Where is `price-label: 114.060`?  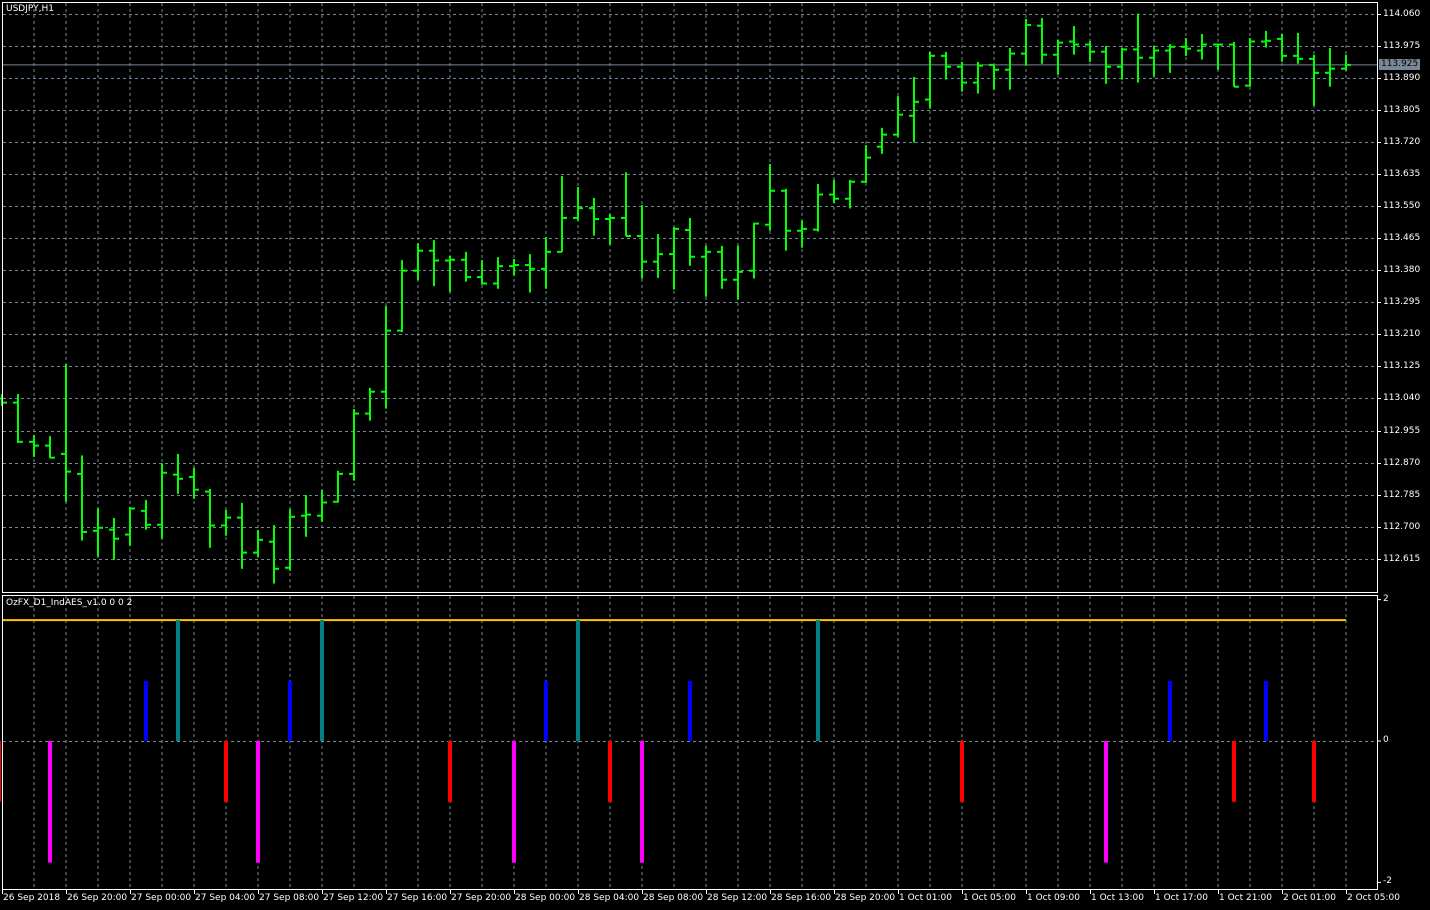 price-label: 114.060 is located at coordinates (1402, 13).